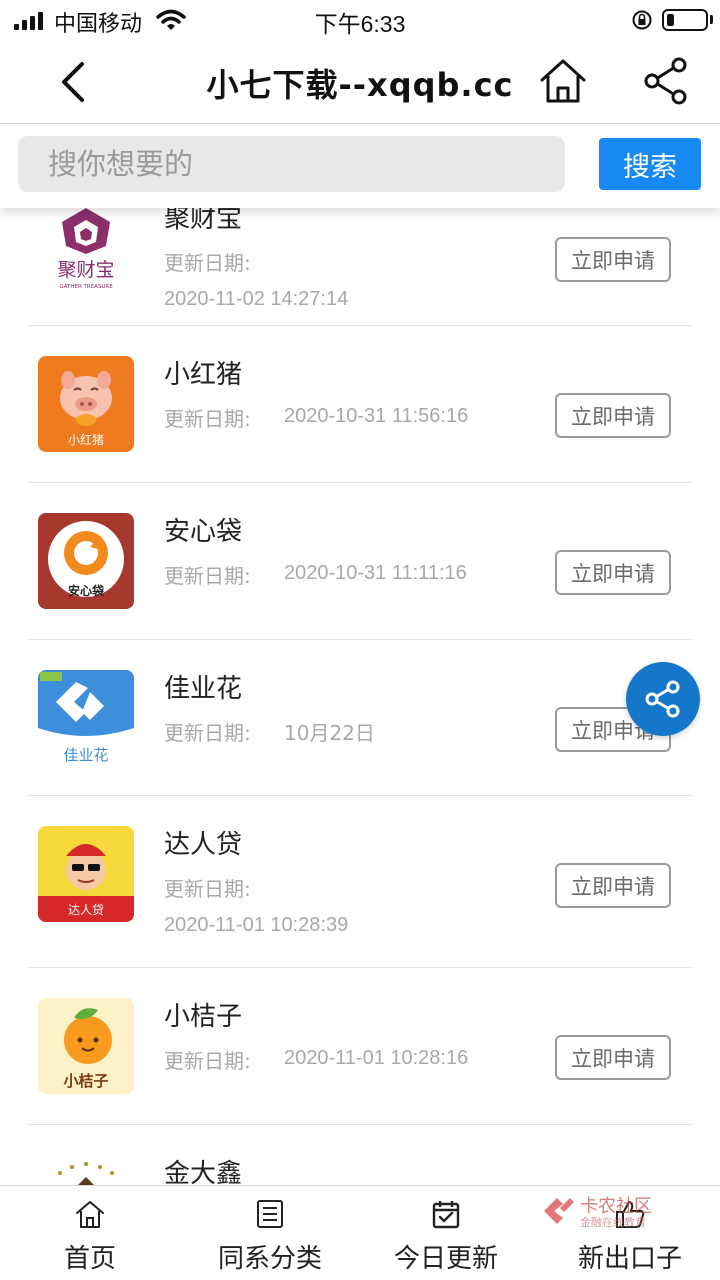 The image size is (720, 1280). What do you see at coordinates (89, 1259) in the screenshot?
I see `tab-label: 首页` at bounding box center [89, 1259].